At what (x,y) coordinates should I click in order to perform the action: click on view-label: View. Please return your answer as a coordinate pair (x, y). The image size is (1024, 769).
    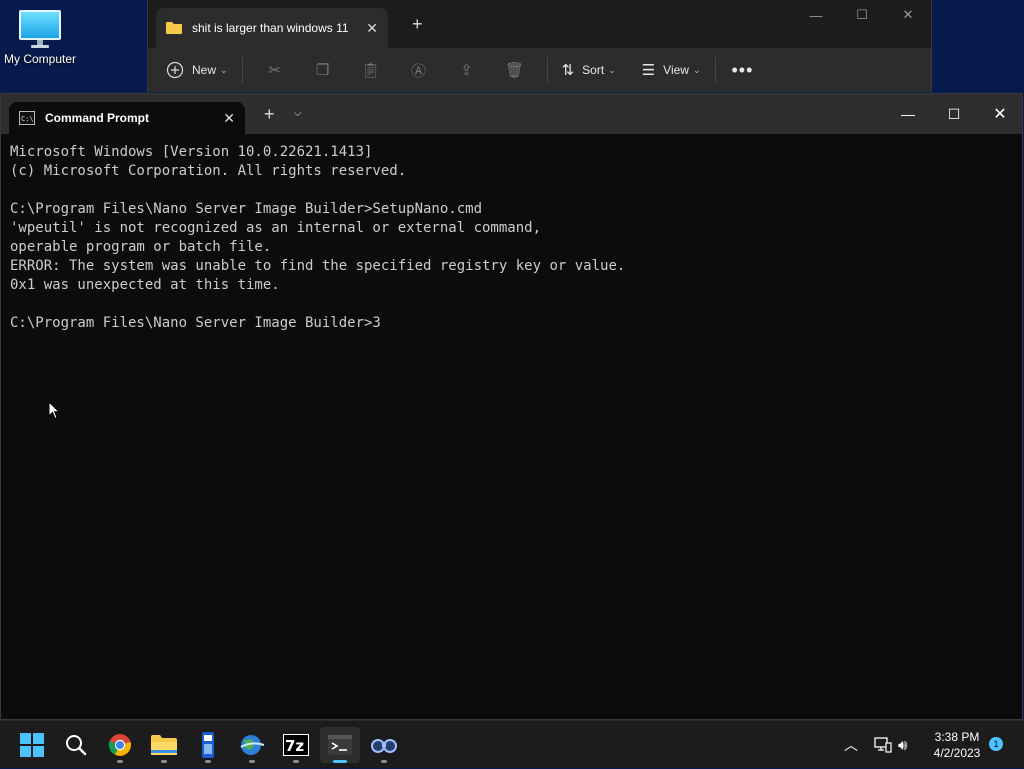
    Looking at the image, I should click on (676, 70).